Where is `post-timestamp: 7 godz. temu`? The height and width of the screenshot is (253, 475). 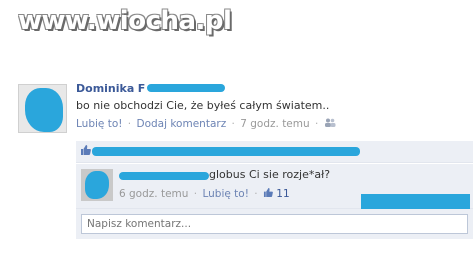 post-timestamp: 7 godz. temu is located at coordinates (274, 124).